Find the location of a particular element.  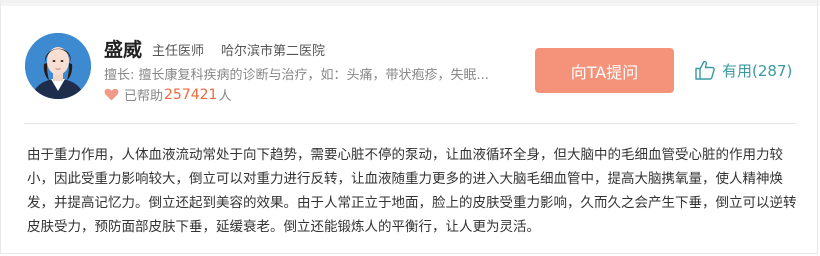

helped-suffix: 人 is located at coordinates (225, 96).